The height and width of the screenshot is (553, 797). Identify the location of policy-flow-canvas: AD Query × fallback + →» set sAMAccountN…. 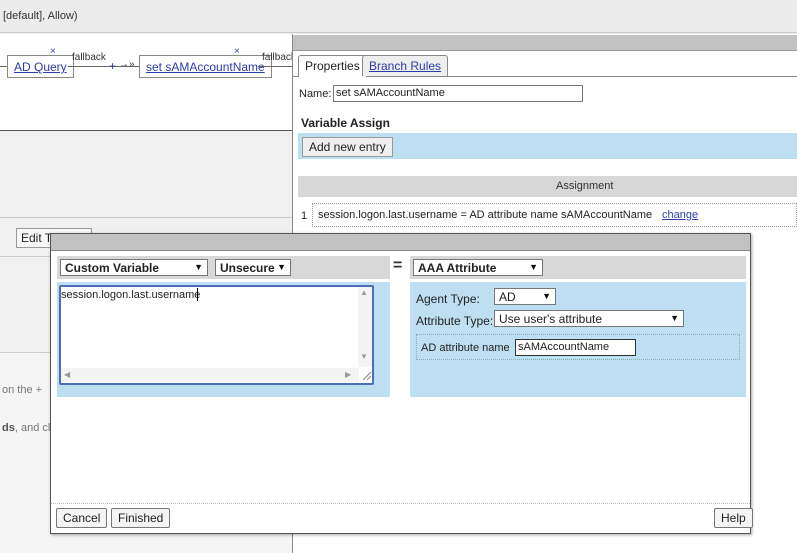
(148, 82).